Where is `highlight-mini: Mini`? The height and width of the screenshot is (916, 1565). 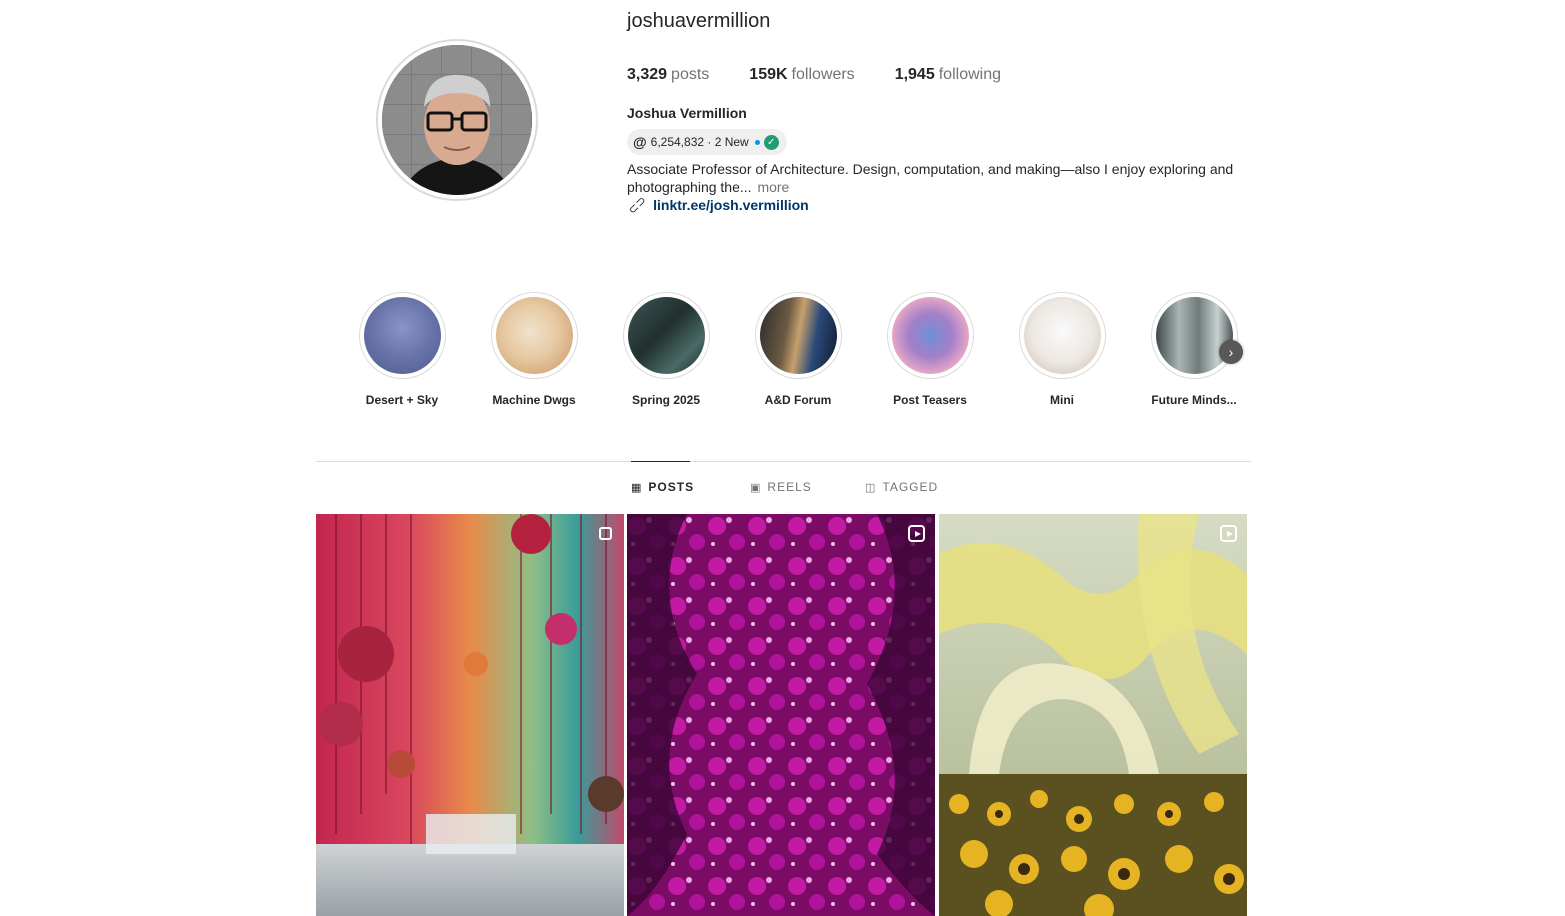
highlight-mini: Mini is located at coordinates (1062, 349).